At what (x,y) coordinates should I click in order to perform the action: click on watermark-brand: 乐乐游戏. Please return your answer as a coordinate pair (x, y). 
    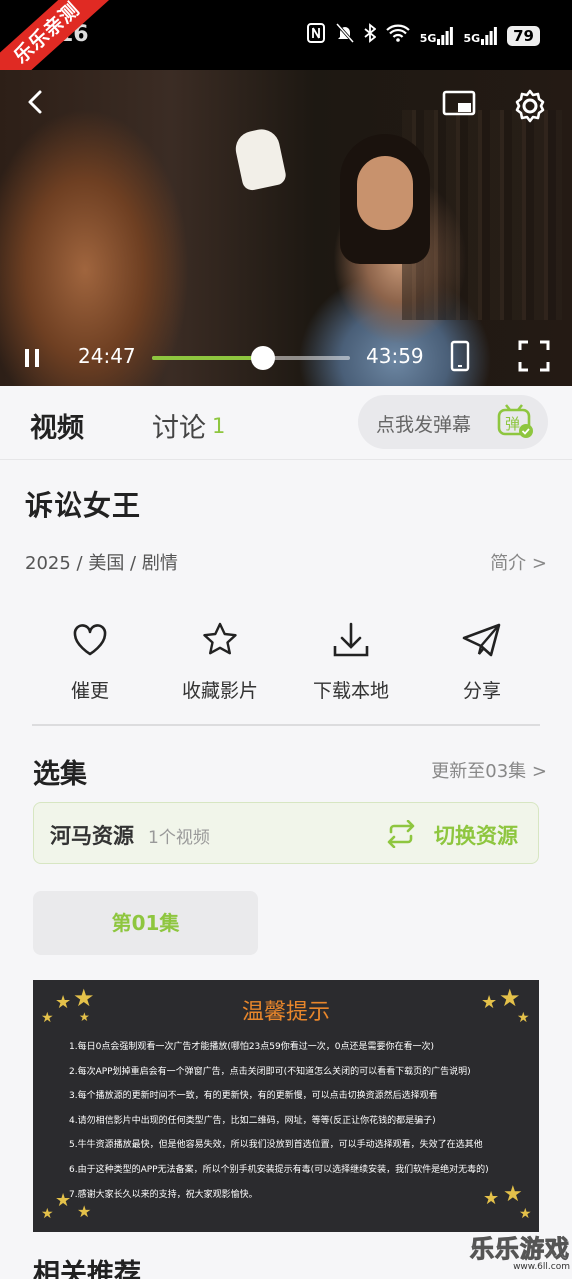
    Looking at the image, I should click on (520, 1249).